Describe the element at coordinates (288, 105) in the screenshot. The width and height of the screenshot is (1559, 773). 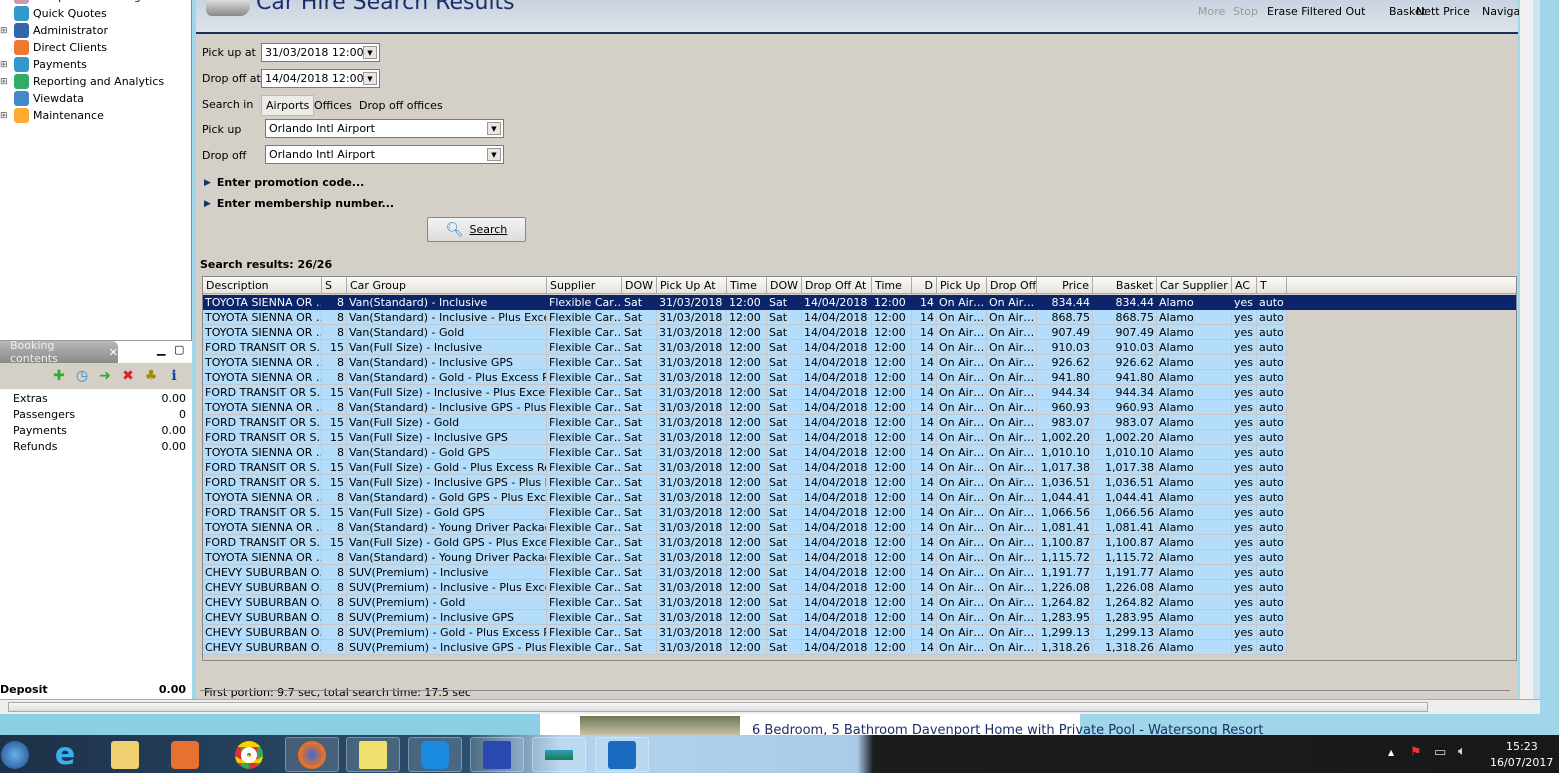
I see `airports-option: Airports` at that location.